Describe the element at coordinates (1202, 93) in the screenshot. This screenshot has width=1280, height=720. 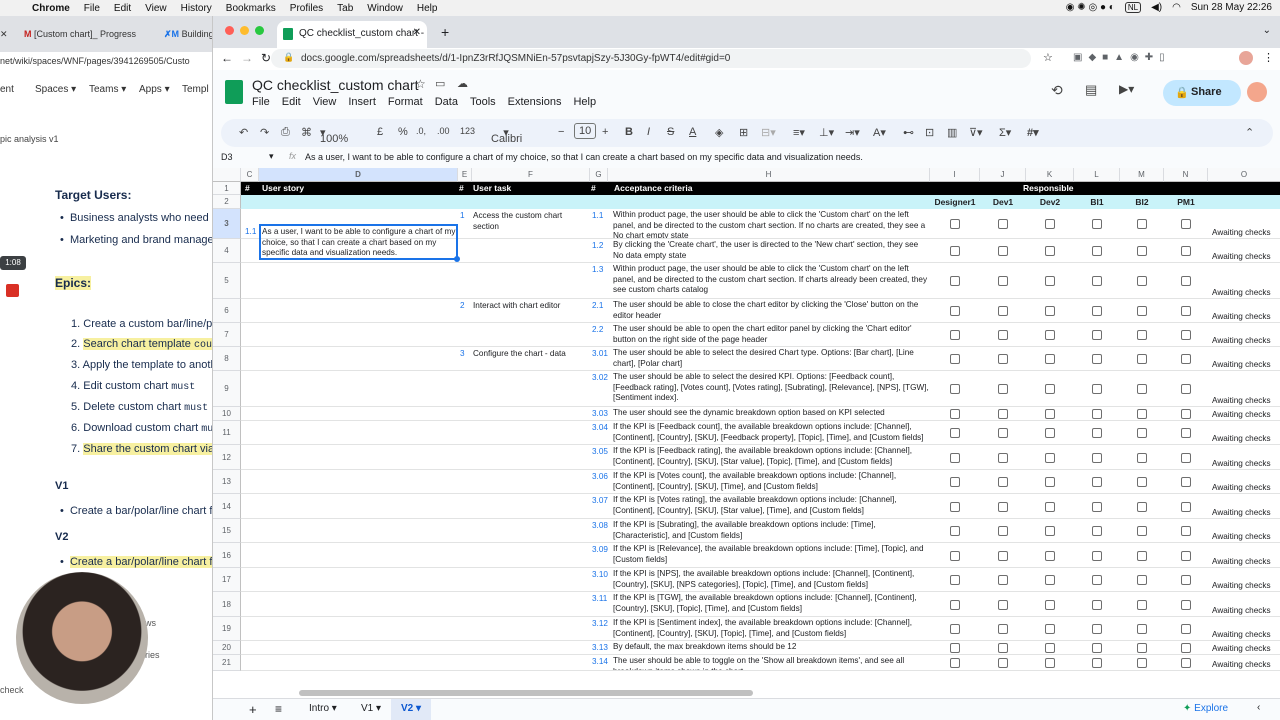
I see `share-button: 🔒 Share` at that location.